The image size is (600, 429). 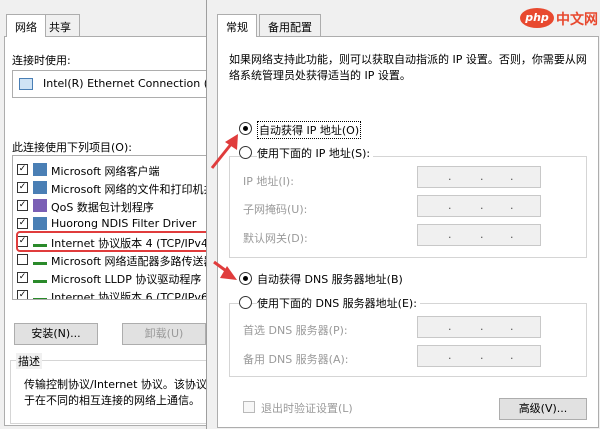 I want to click on network-adapter-icon, so click(x=26, y=84).